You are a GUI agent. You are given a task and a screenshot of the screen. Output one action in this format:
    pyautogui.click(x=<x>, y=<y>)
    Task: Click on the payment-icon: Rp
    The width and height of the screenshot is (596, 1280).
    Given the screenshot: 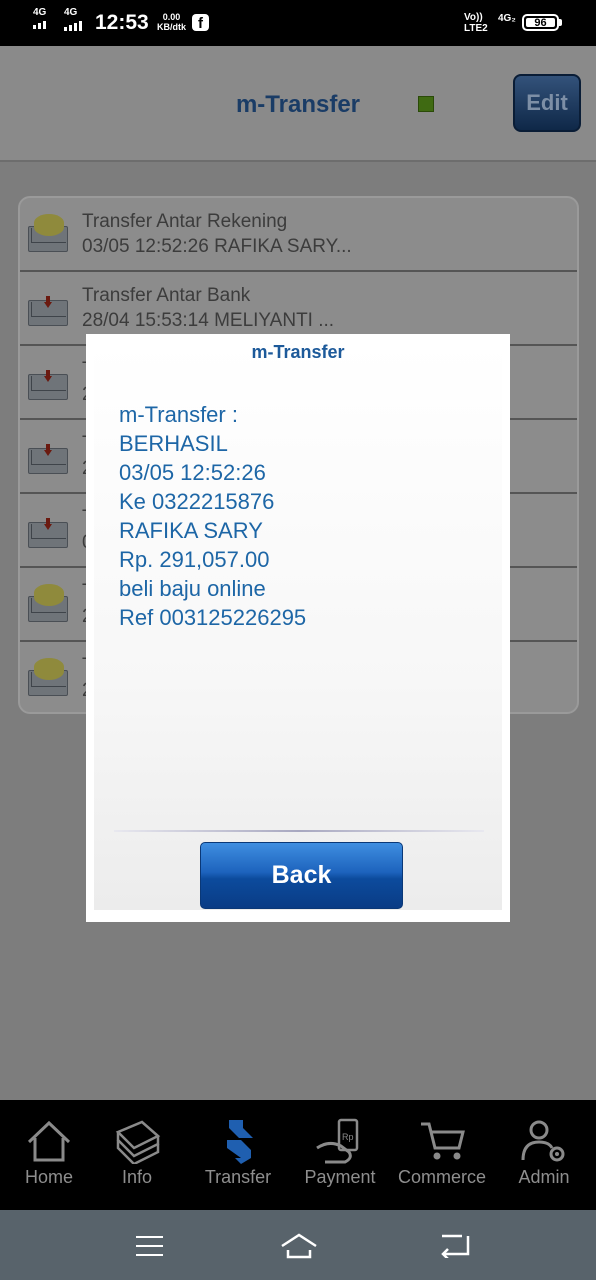 What is the action you would take?
    pyautogui.click(x=337, y=1141)
    